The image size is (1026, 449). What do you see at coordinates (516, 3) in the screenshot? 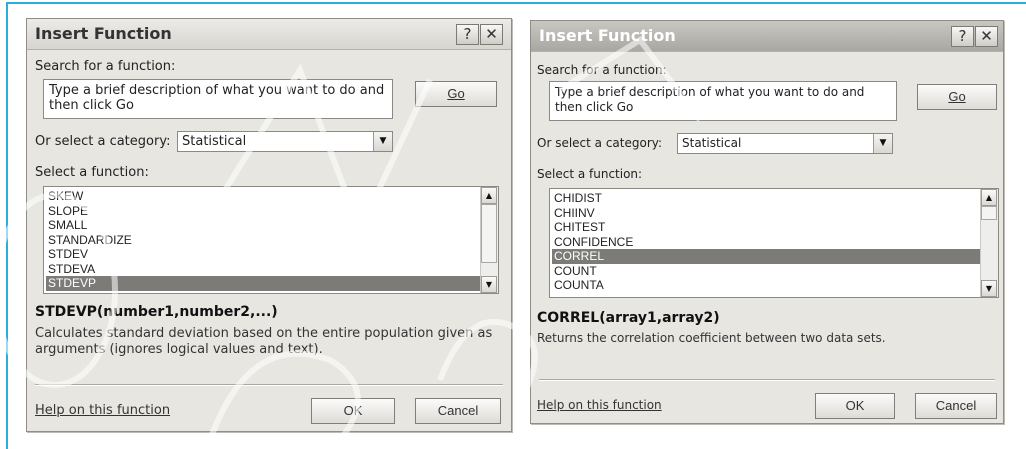
I see `frame-top-border` at bounding box center [516, 3].